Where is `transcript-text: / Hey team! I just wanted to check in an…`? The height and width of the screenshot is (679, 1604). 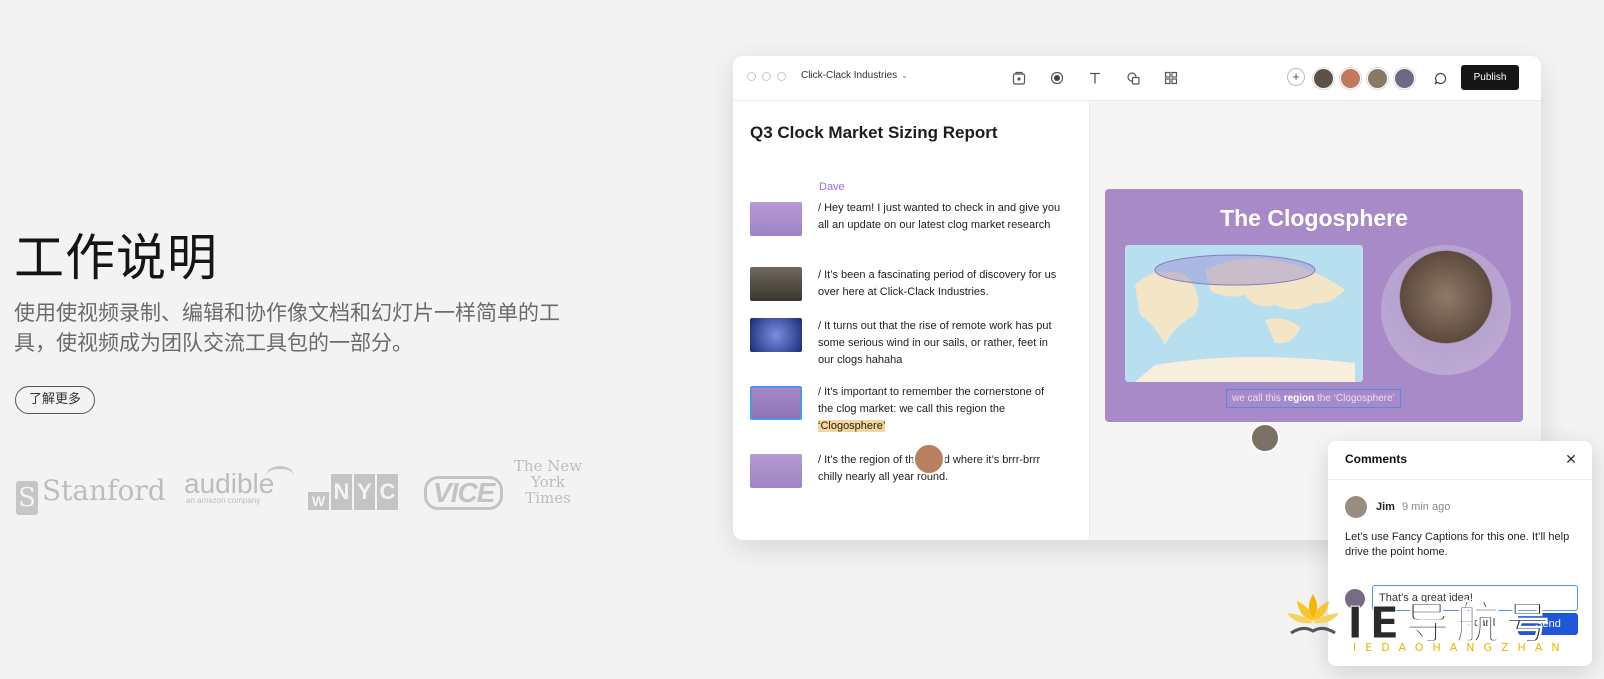
transcript-text: / Hey team! I just wanted to check in an… is located at coordinates (940, 217).